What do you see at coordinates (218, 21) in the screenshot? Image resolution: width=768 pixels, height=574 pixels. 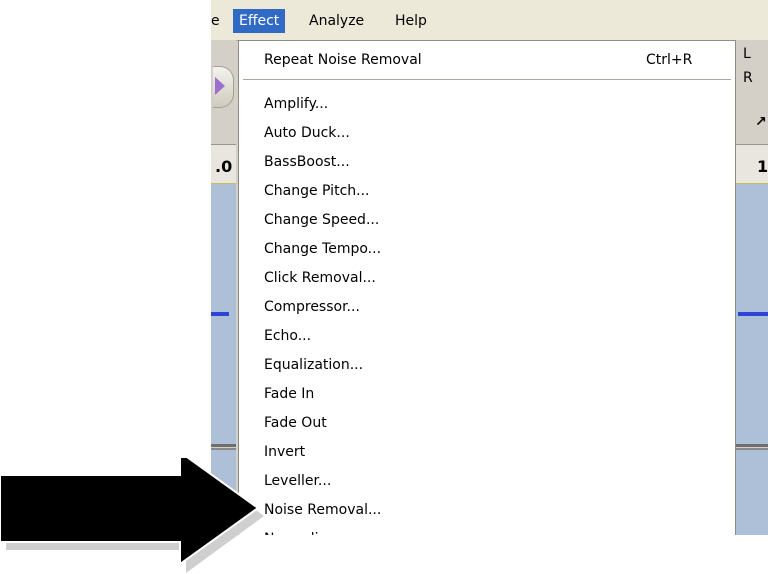 I see `menu-file-partial: e` at bounding box center [218, 21].